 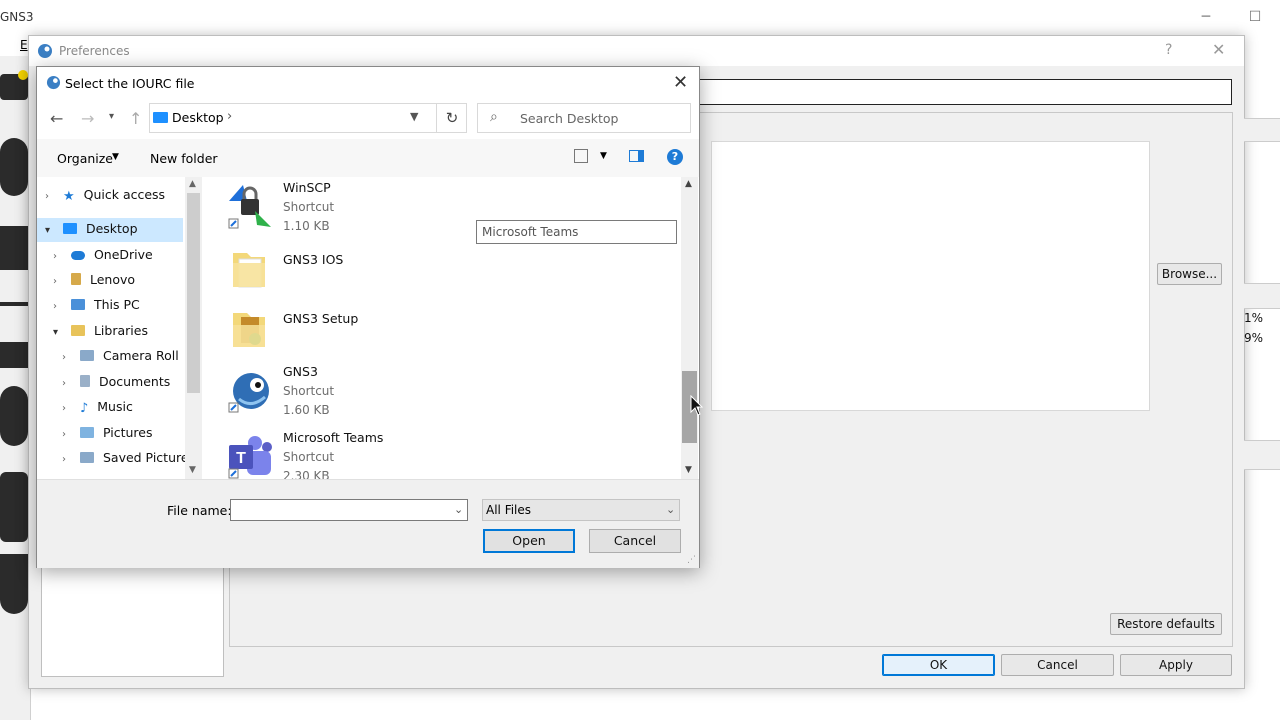 What do you see at coordinates (248, 393) in the screenshot?
I see `gns3-chameleon-icon` at bounding box center [248, 393].